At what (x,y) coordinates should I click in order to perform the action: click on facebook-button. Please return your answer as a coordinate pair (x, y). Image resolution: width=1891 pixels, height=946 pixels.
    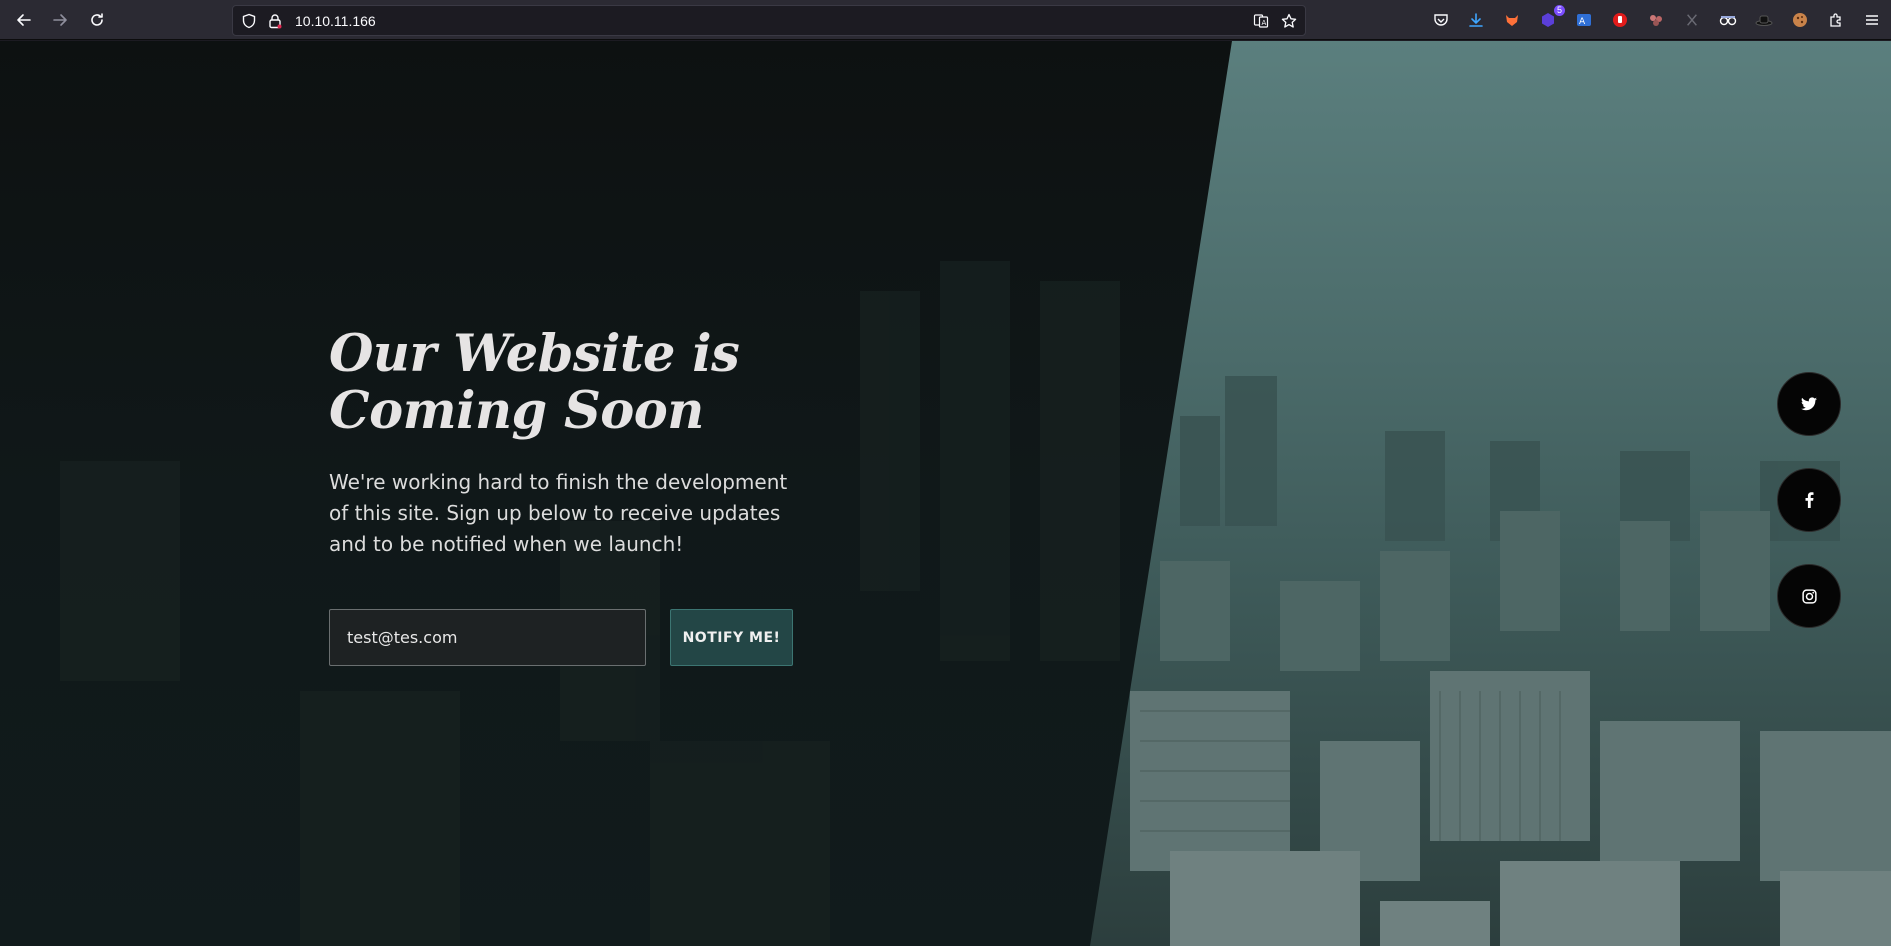
    Looking at the image, I should click on (1809, 500).